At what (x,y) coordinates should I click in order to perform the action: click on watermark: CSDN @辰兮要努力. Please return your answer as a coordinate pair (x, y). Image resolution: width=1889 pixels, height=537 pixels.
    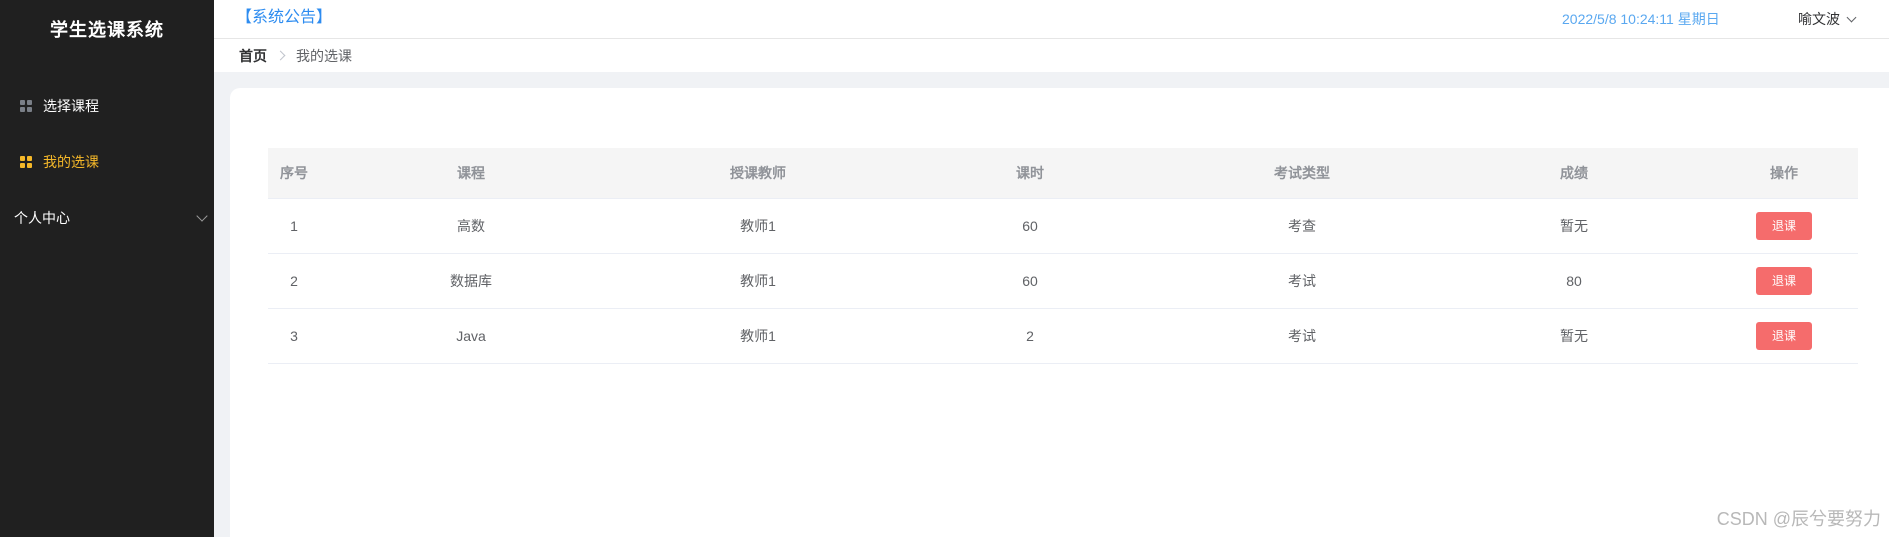
    Looking at the image, I should click on (1798, 519).